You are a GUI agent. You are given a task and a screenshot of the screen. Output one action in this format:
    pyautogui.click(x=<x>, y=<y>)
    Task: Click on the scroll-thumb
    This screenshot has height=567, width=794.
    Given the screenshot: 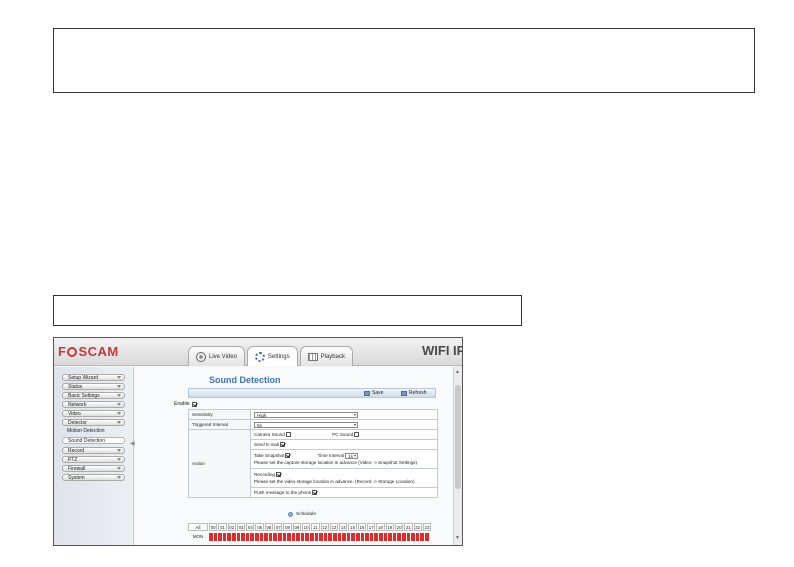 What is the action you would take?
    pyautogui.click(x=458, y=437)
    